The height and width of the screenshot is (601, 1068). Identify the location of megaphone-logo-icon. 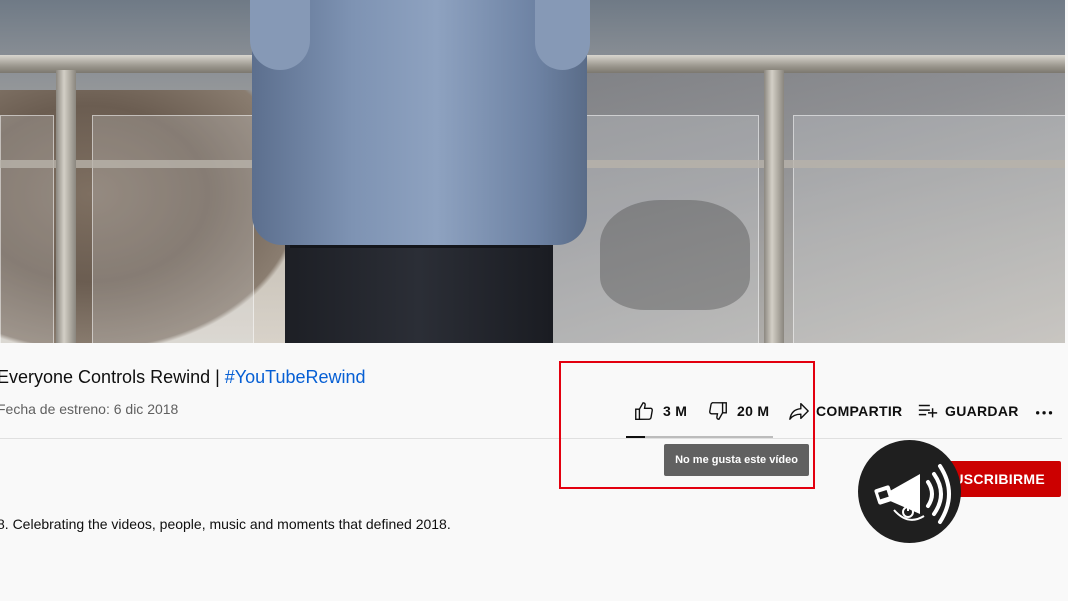
(909, 491).